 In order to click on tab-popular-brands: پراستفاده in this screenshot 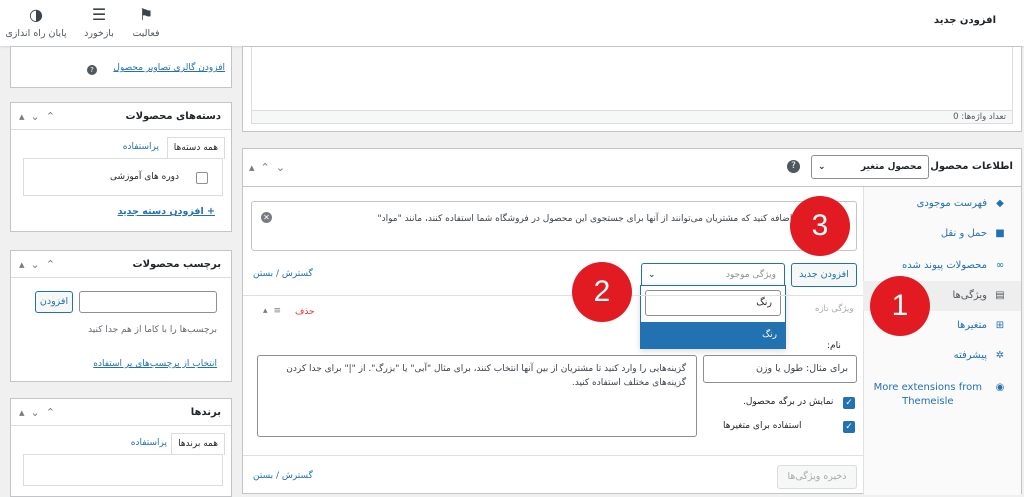, I will do `click(149, 443)`.